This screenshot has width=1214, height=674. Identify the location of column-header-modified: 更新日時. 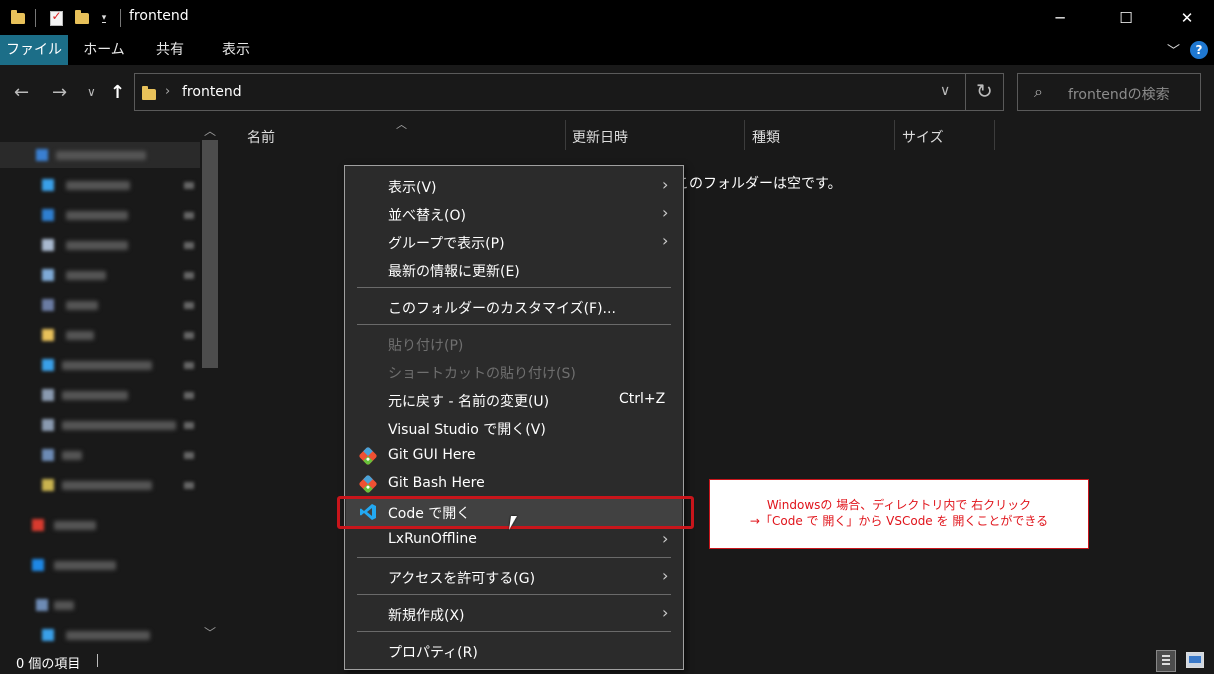
(600, 137).